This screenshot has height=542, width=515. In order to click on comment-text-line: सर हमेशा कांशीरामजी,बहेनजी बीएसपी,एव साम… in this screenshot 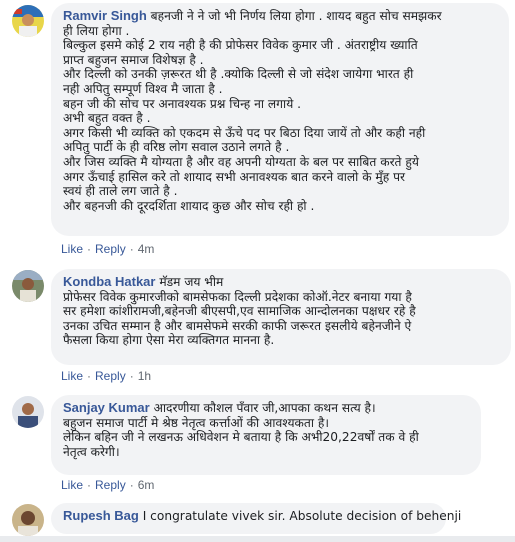, I will do `click(239, 311)`.